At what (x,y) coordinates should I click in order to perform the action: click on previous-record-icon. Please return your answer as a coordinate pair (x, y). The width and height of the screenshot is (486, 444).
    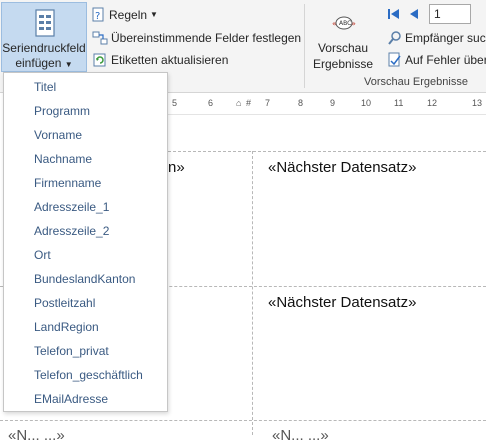
    Looking at the image, I should click on (414, 16).